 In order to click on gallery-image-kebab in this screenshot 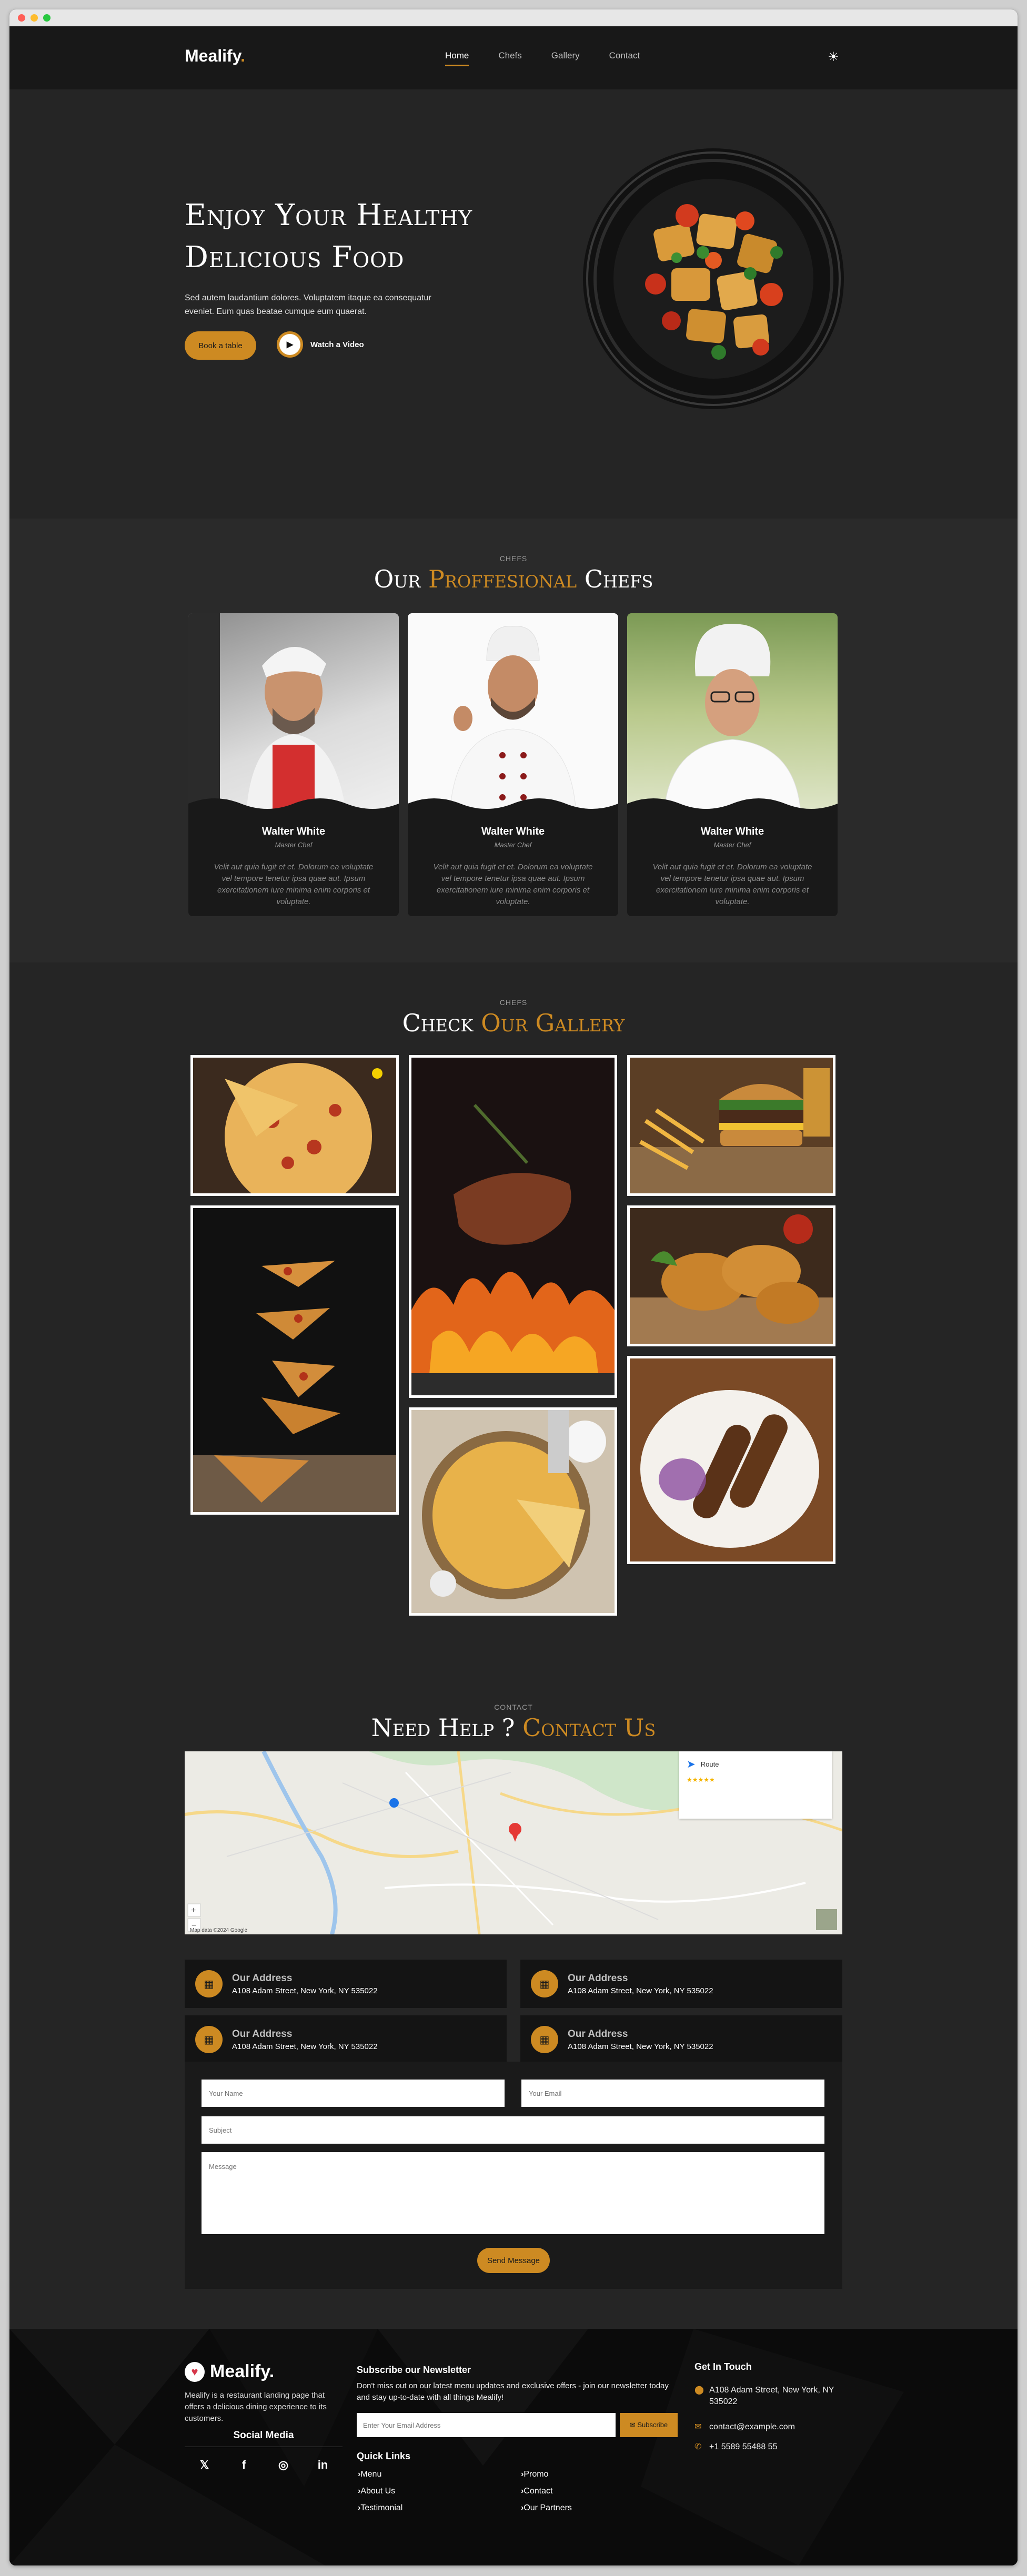, I will do `click(731, 1460)`.